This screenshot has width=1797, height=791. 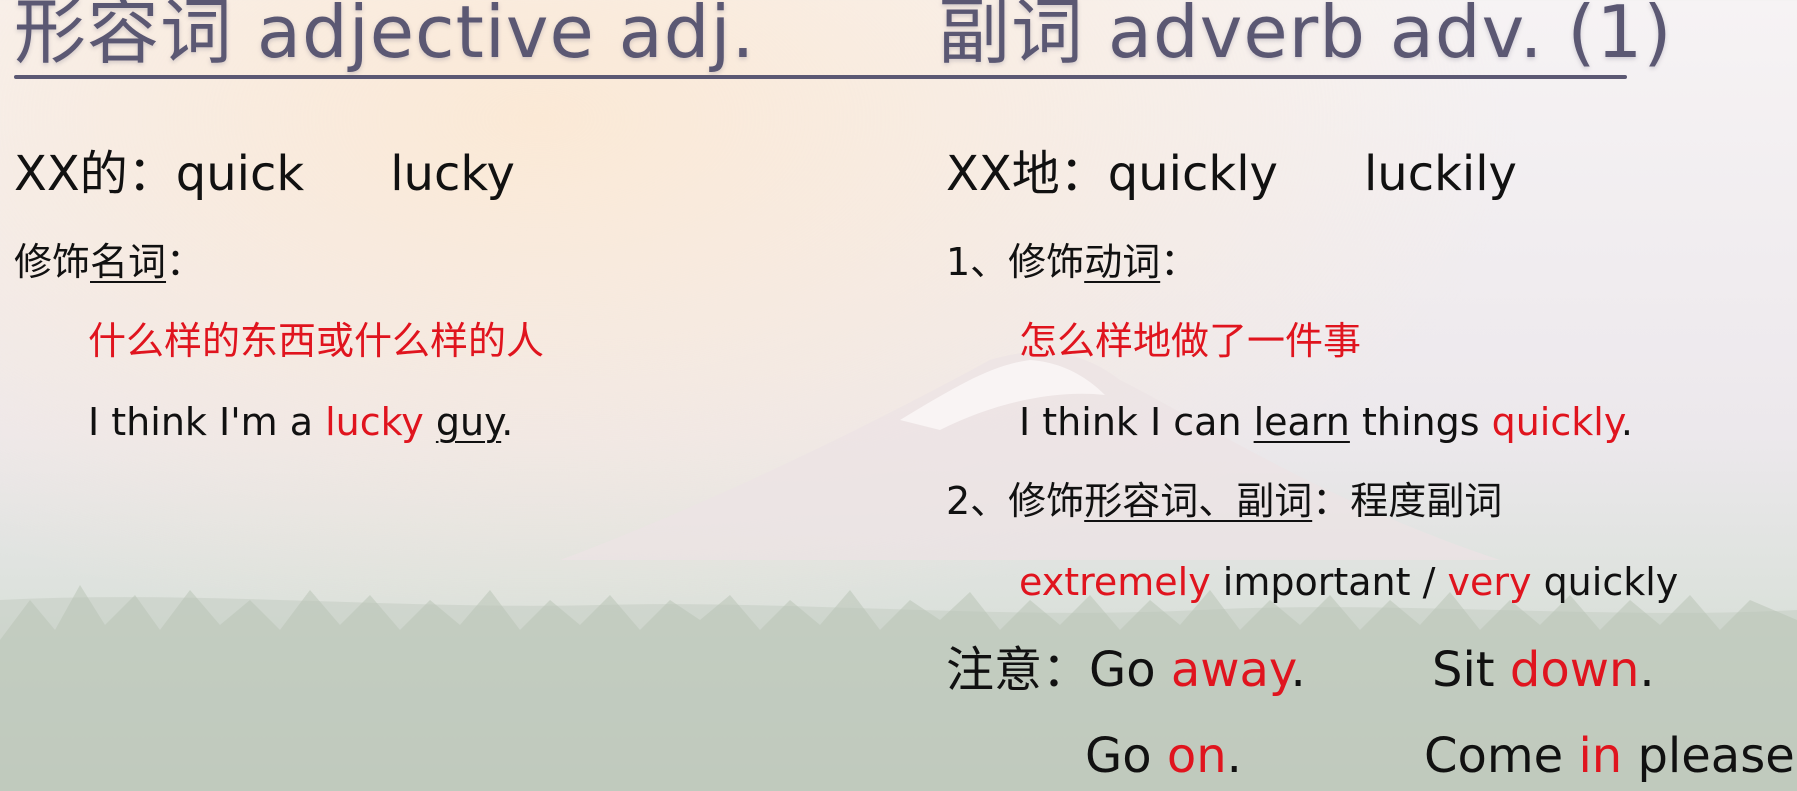 I want to click on adverb-rule2-line: 2、修饰形容词、副词：程度副词, so click(x=1224, y=501).